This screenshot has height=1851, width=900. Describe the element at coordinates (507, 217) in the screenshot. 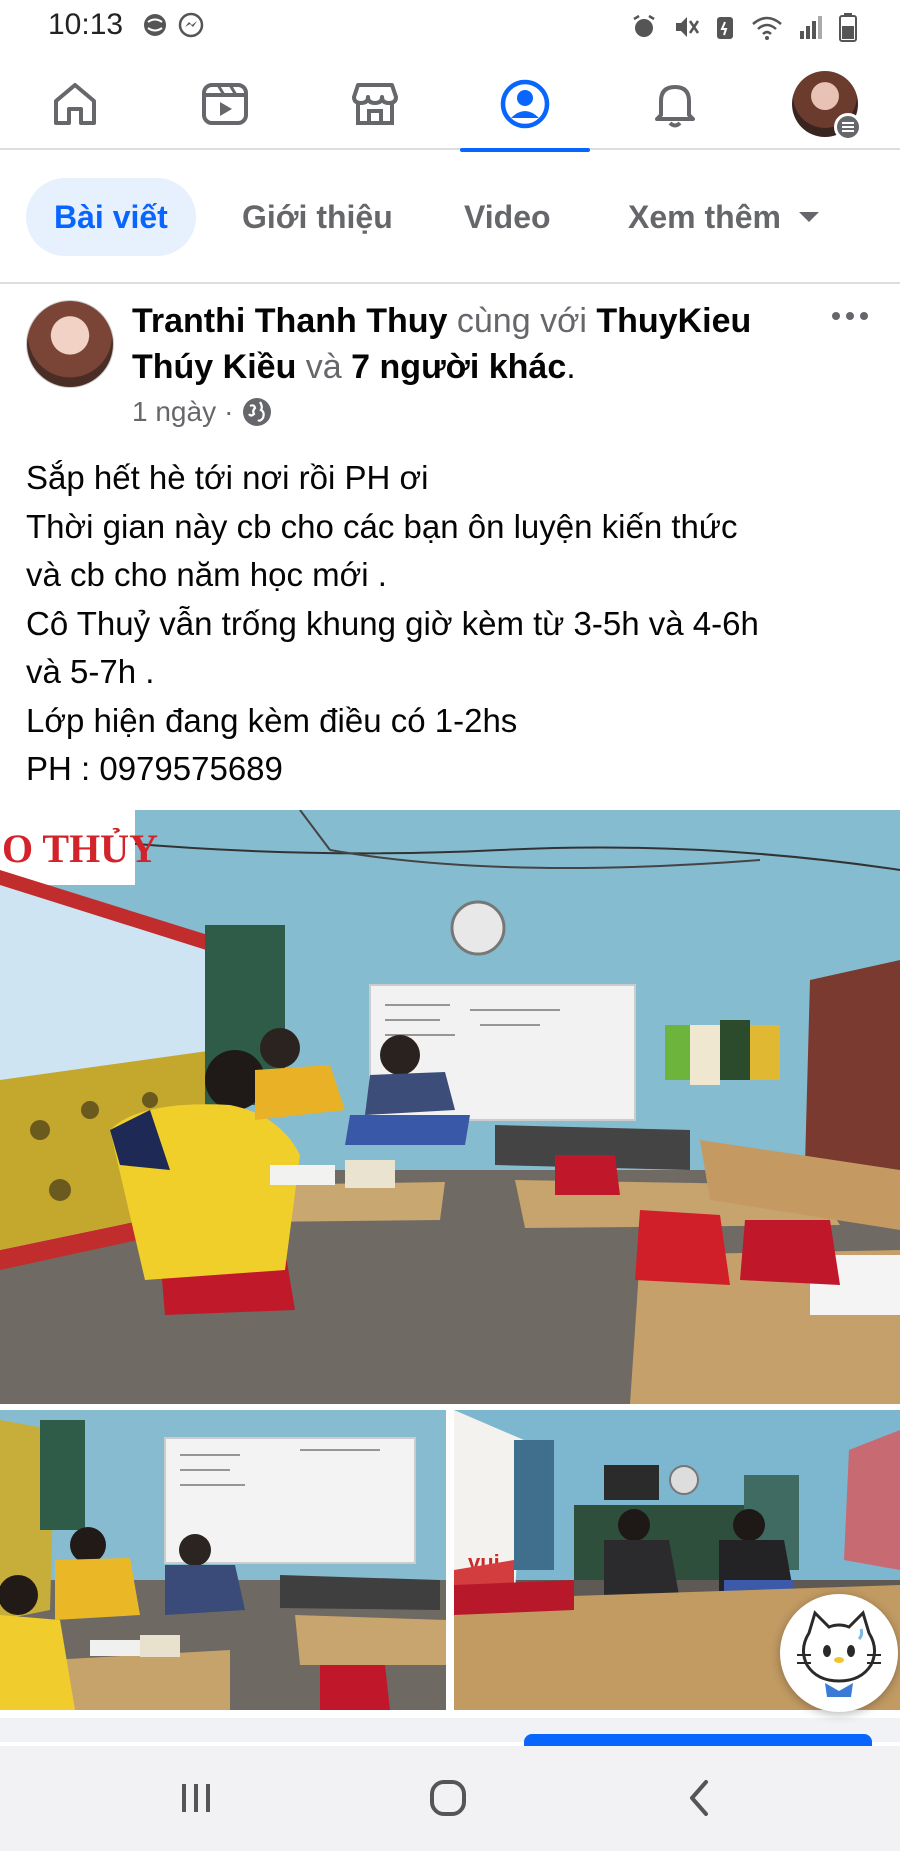

I see `tab-video: Video` at that location.